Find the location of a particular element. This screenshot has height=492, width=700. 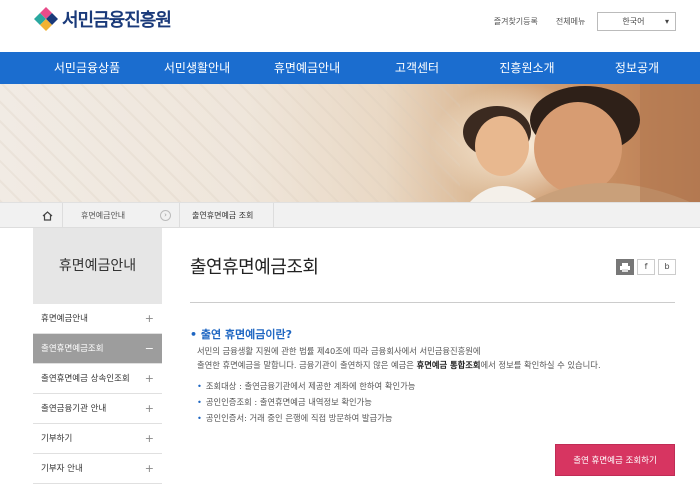

sidebar-item-dormant-lookup: 출연휴면예금조회 − is located at coordinates (97, 349).